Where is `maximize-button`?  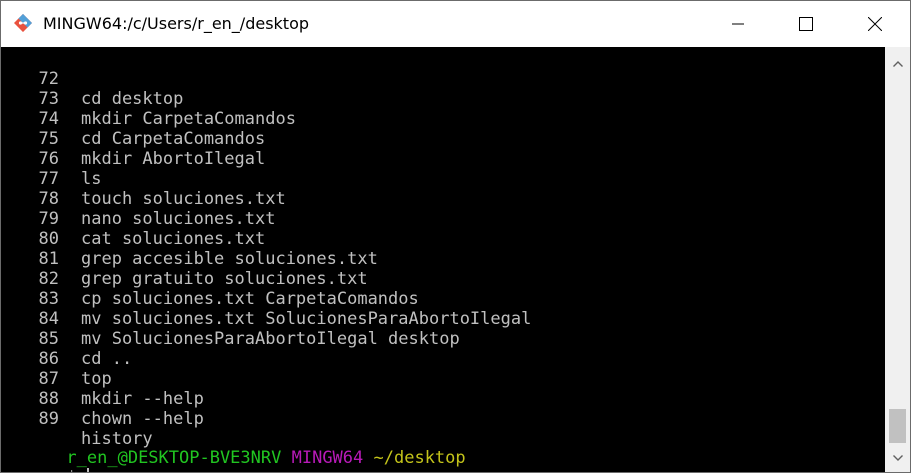
maximize-button is located at coordinates (806, 24).